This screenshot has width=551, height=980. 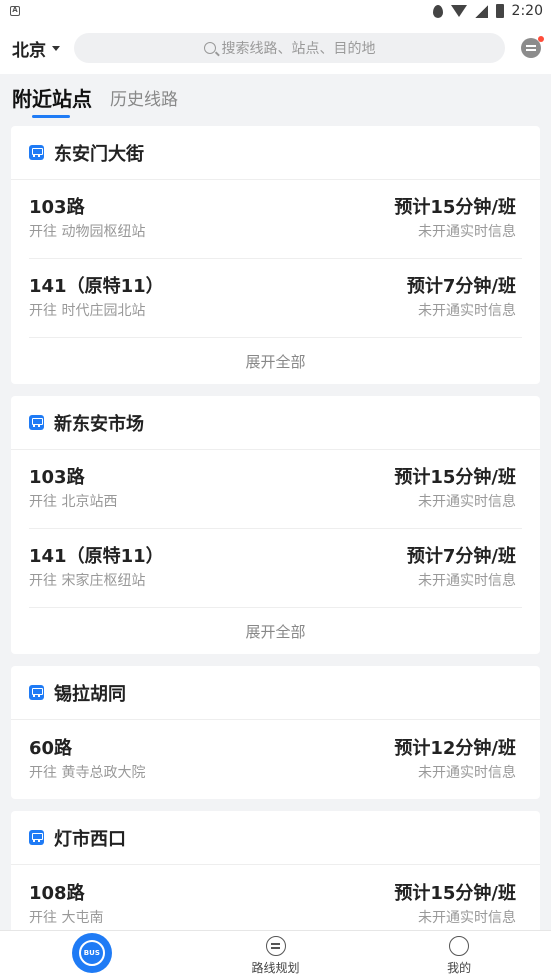 I want to click on station-name: 新东安市场, so click(x=99, y=424).